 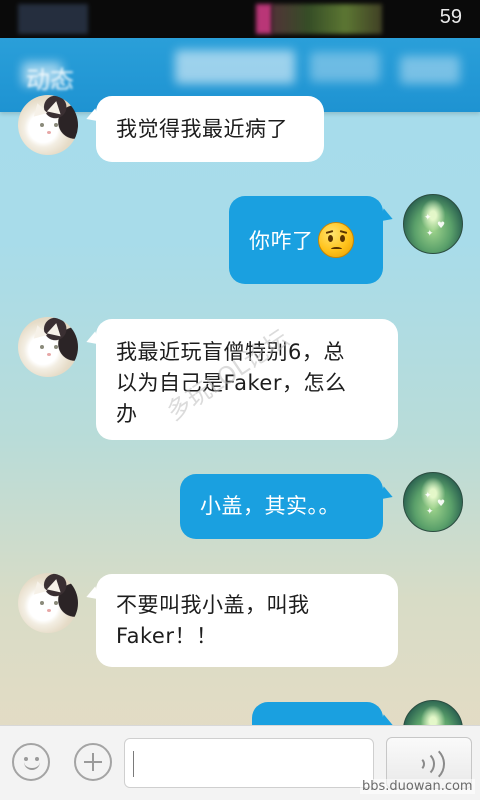 What do you see at coordinates (167, 636) in the screenshot?
I see `message-text: Faker！！` at bounding box center [167, 636].